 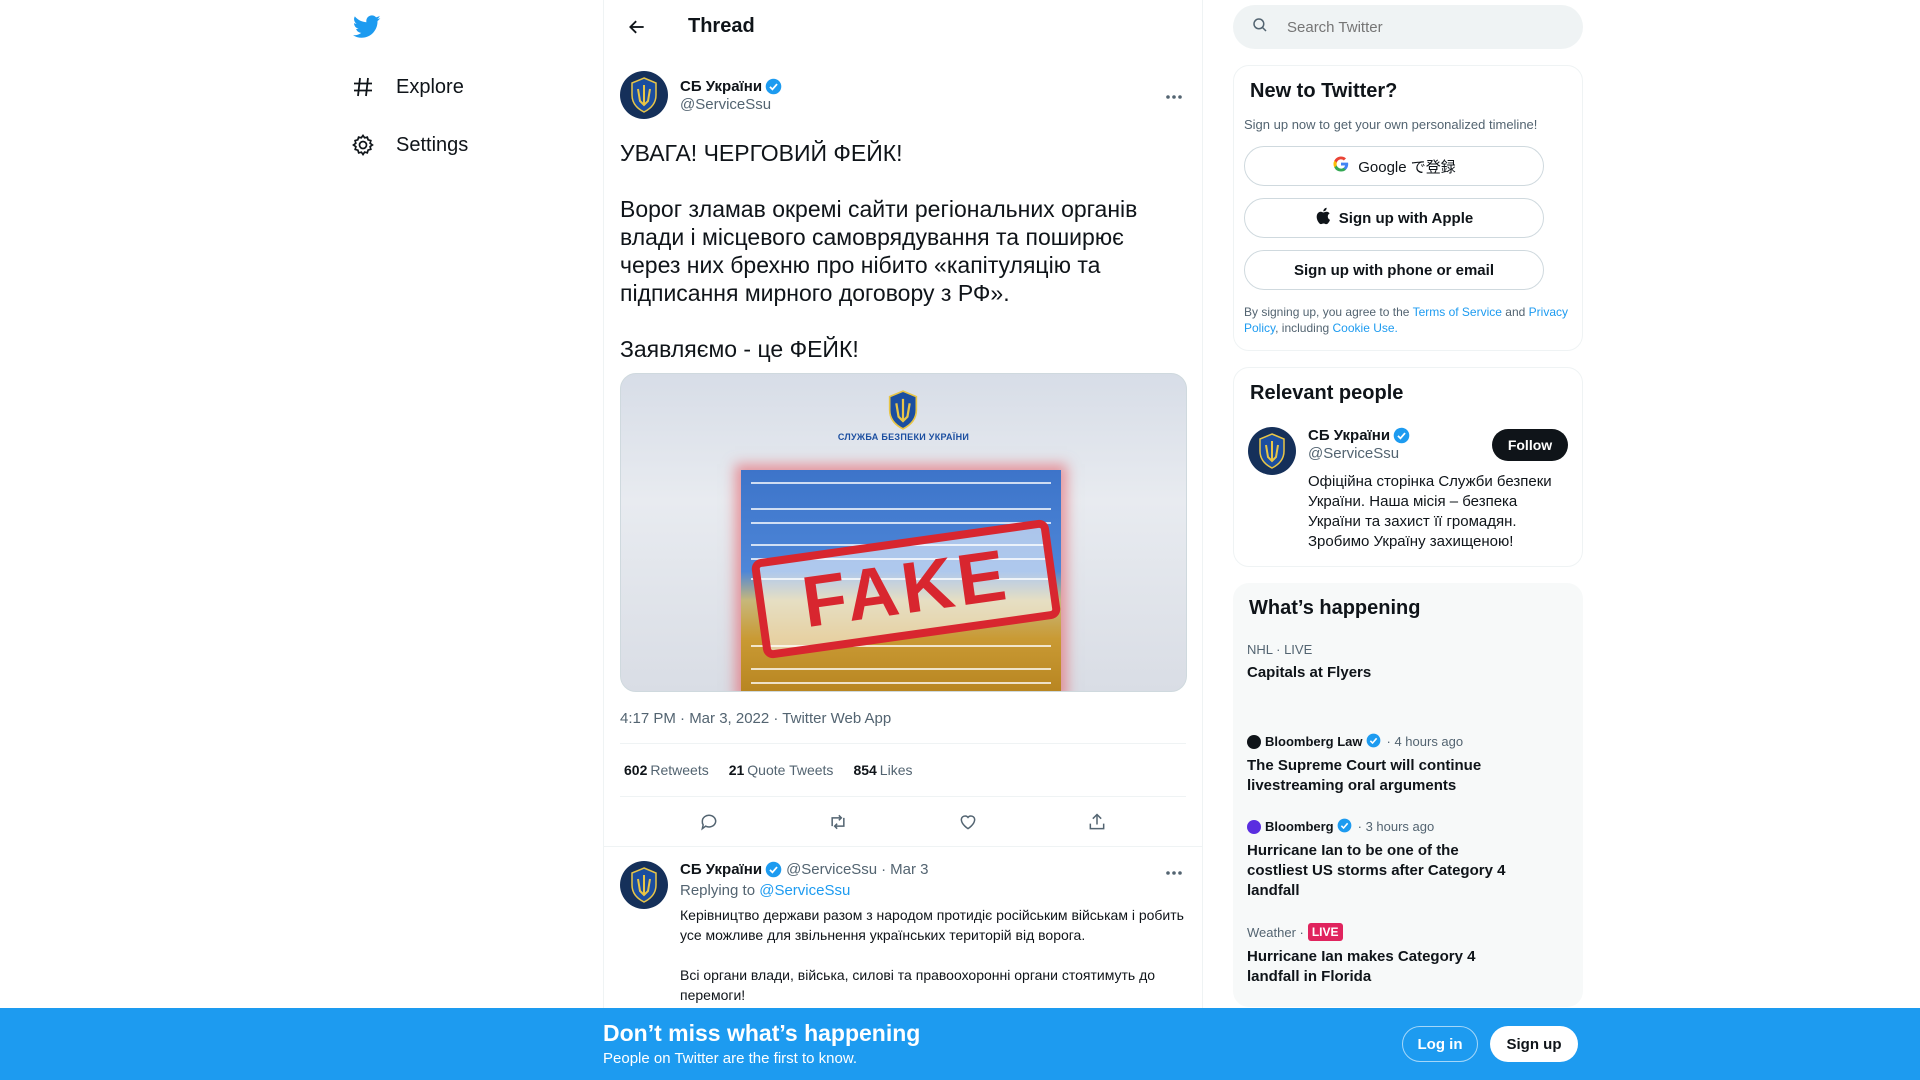 I want to click on reply-icon, so click(x=709, y=822).